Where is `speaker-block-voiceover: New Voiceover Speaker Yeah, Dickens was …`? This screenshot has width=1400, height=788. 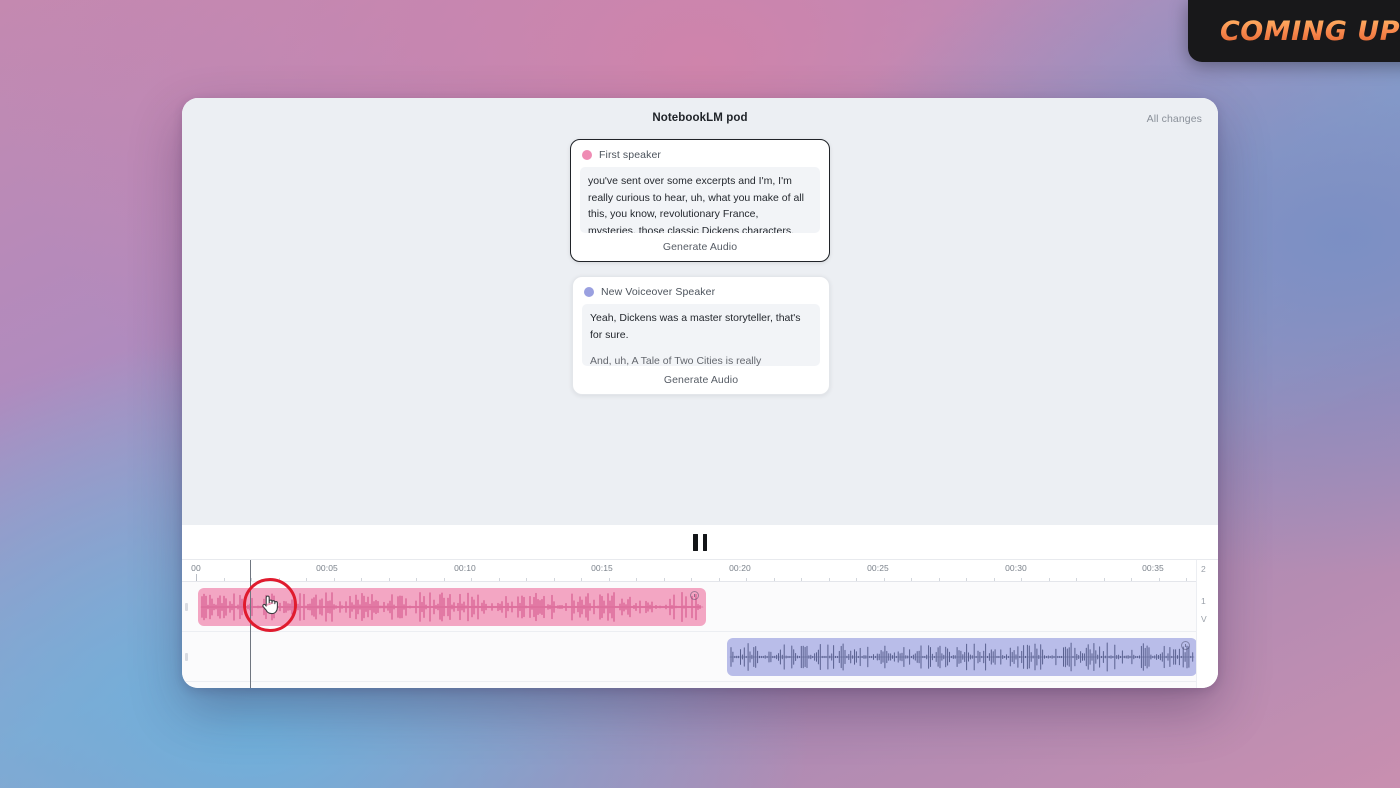 speaker-block-voiceover: New Voiceover Speaker Yeah, Dickens was … is located at coordinates (701, 335).